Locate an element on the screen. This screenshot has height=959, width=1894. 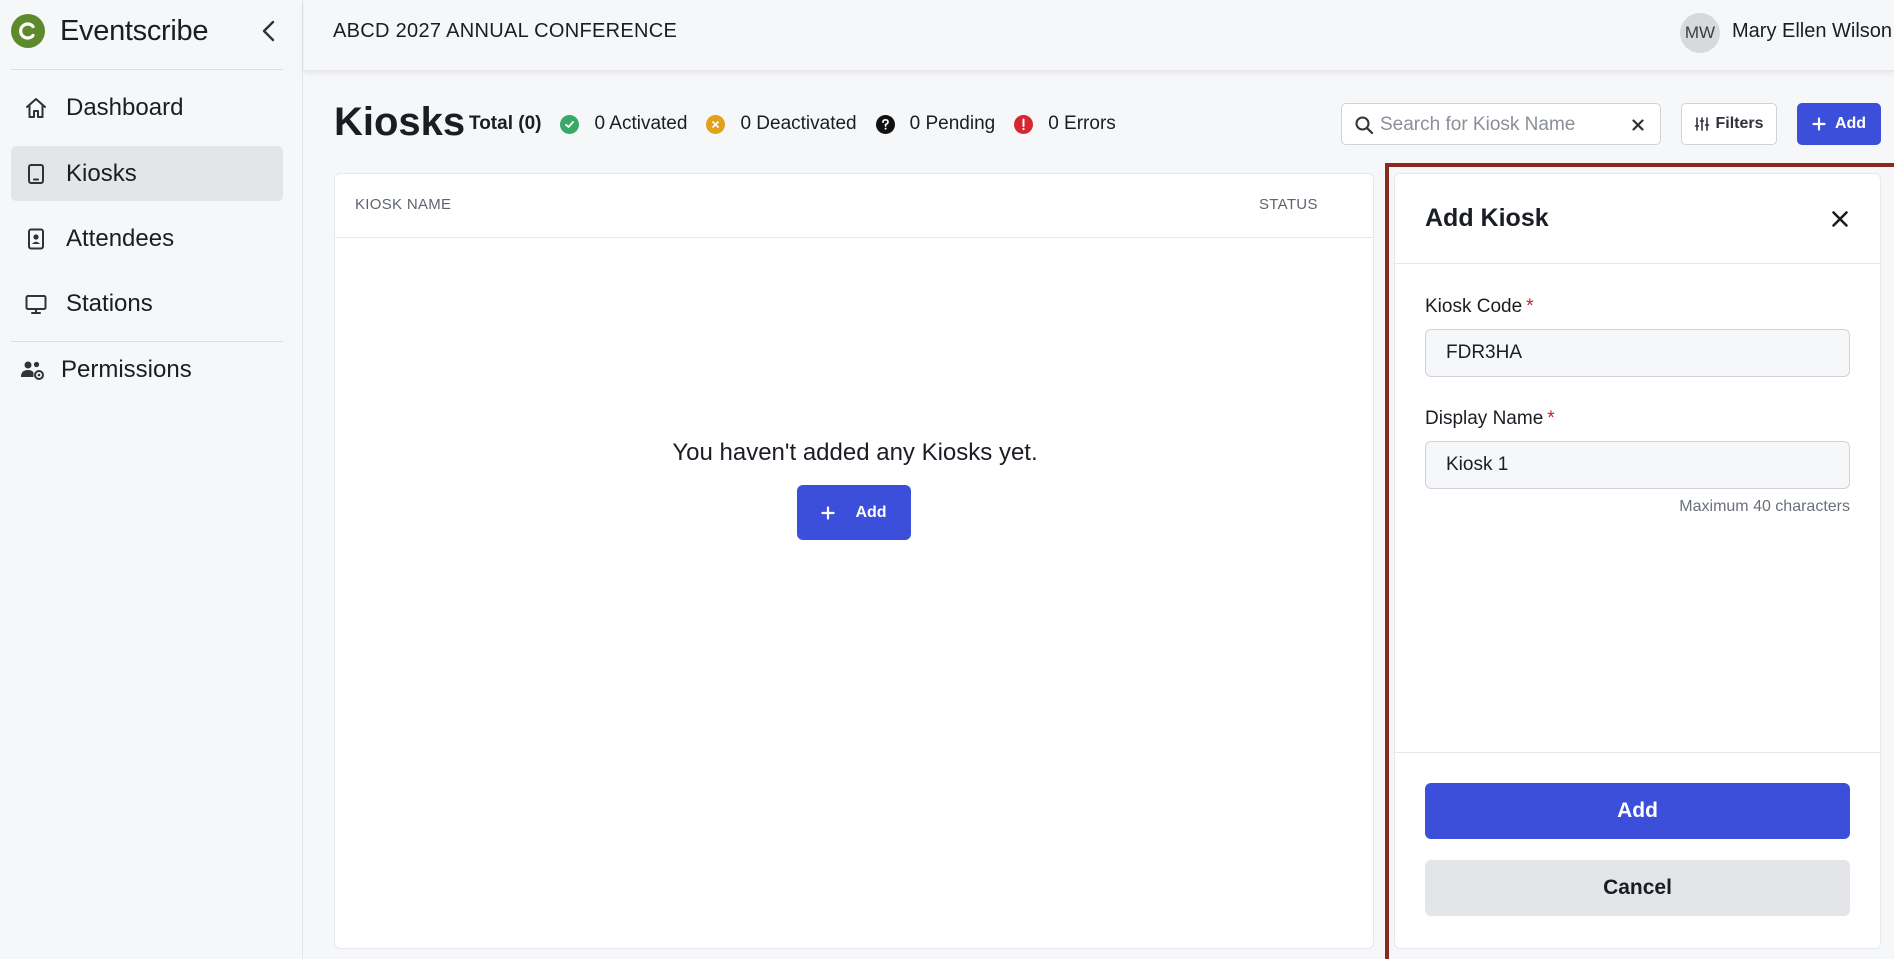
filters-button: Filters is located at coordinates (1729, 124).